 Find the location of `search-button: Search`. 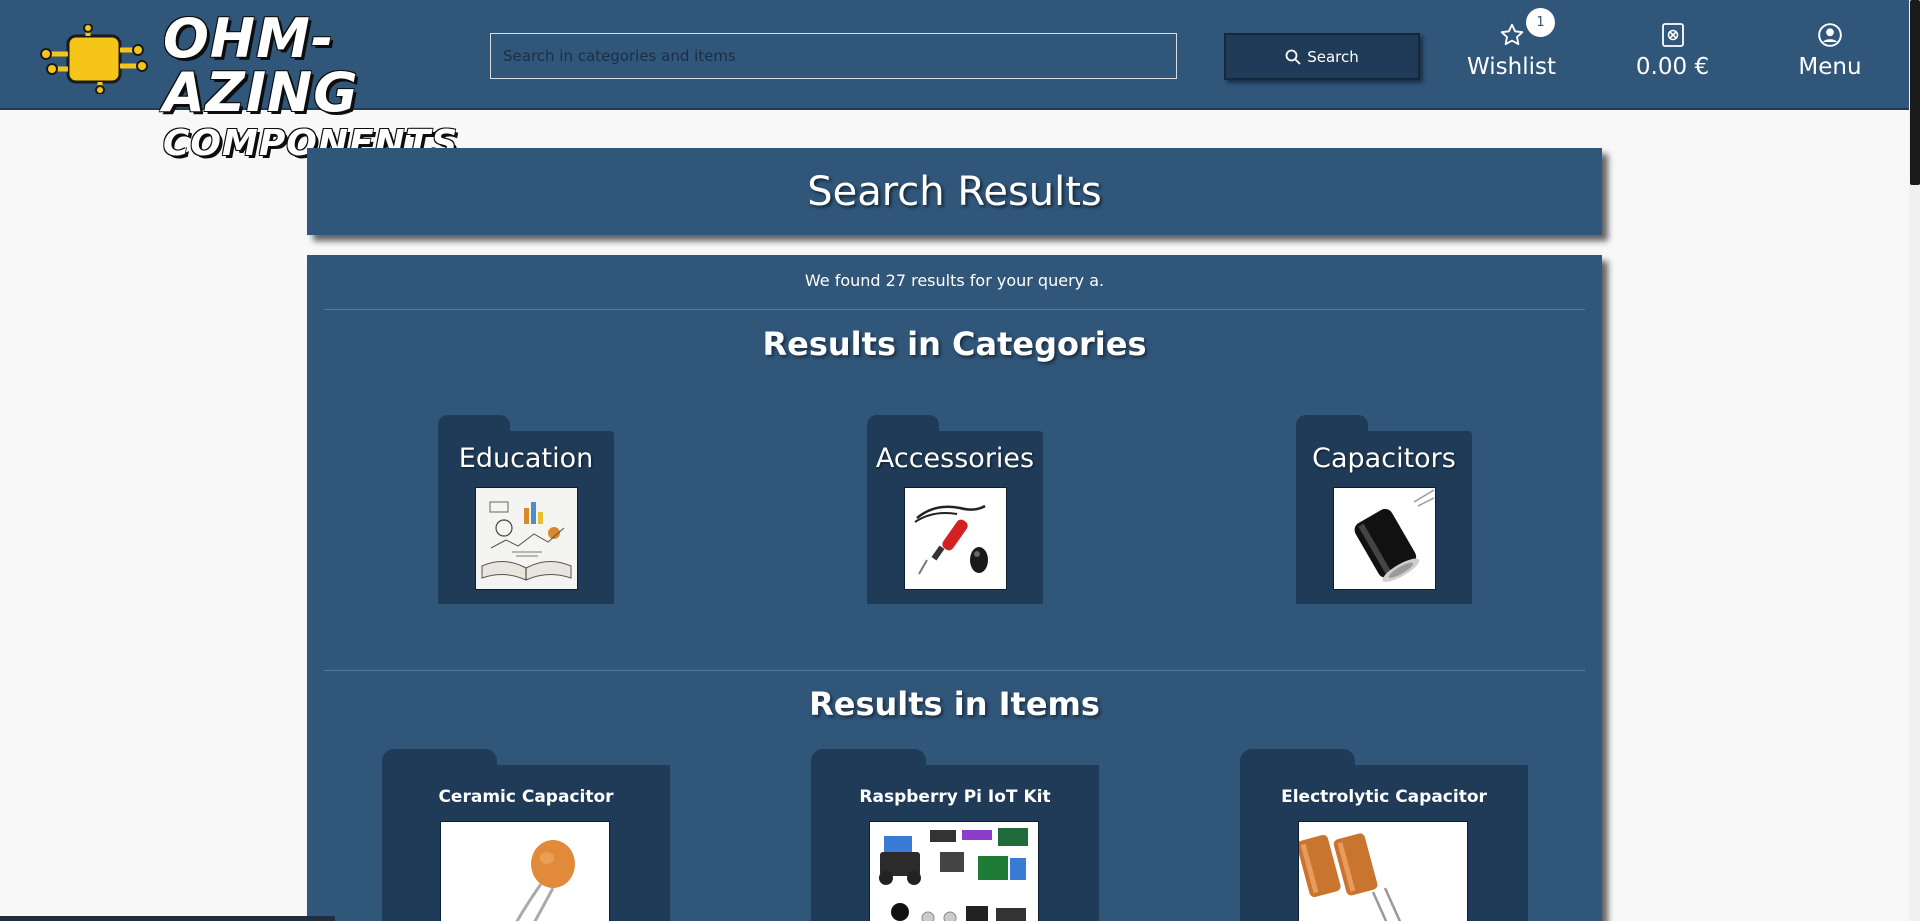

search-button: Search is located at coordinates (1322, 56).